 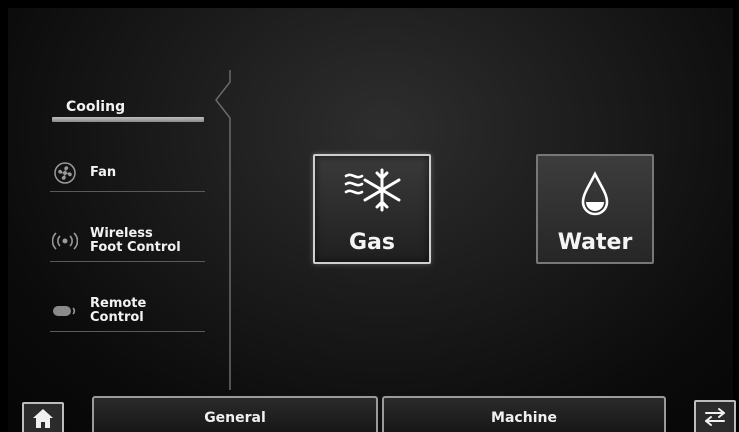 I want to click on bezel-left, so click(x=4, y=216).